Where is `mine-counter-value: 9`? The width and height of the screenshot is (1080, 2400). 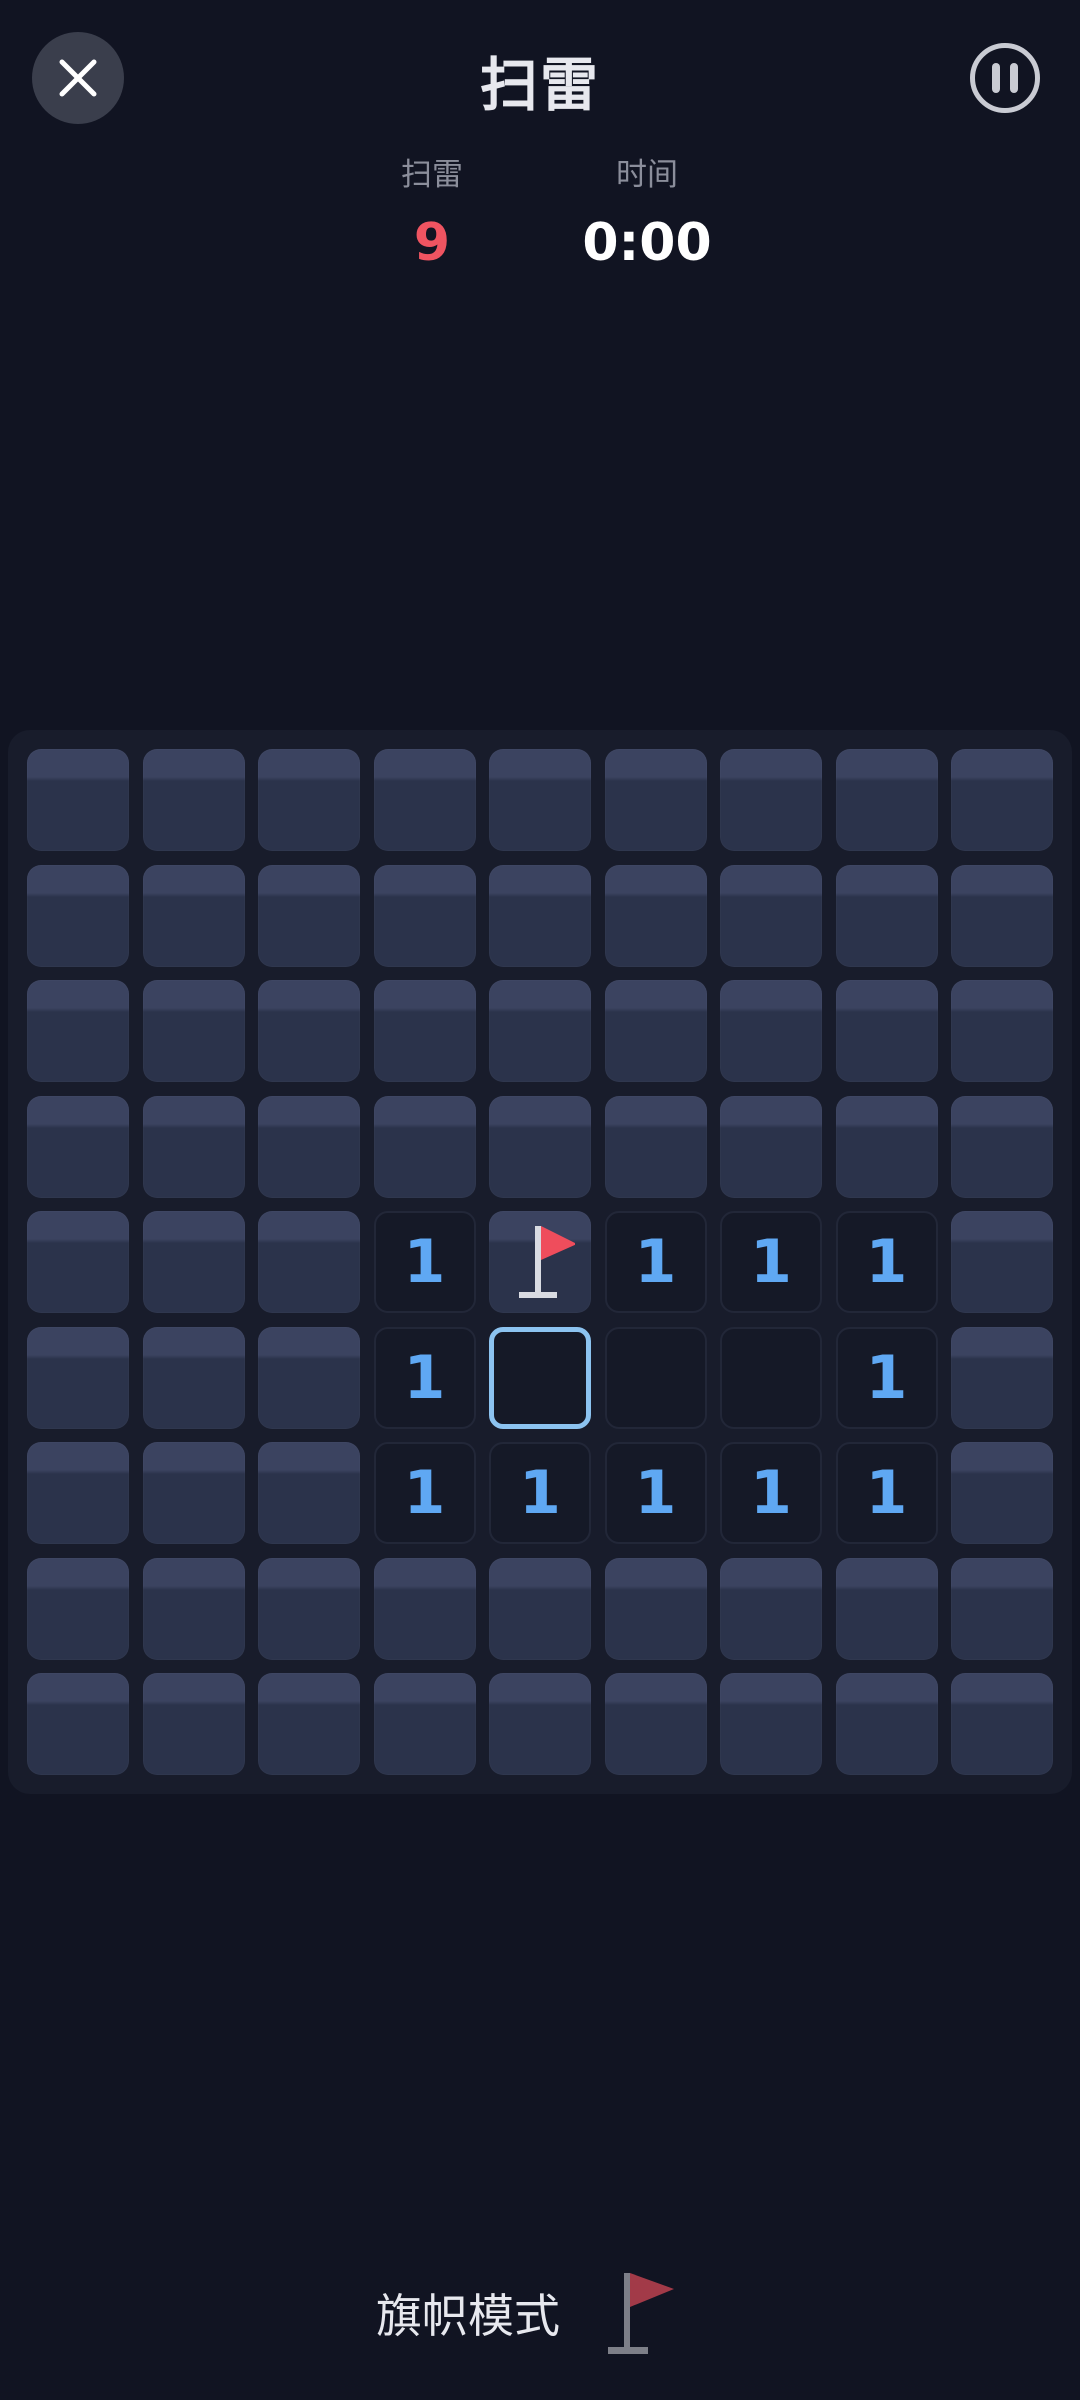
mine-counter-value: 9 is located at coordinates (432, 243).